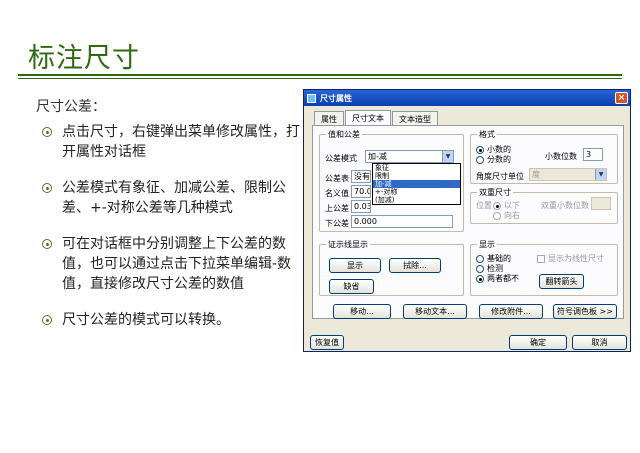 The height and width of the screenshot is (453, 640). I want to click on tab-text-style: 文本造型, so click(415, 118).